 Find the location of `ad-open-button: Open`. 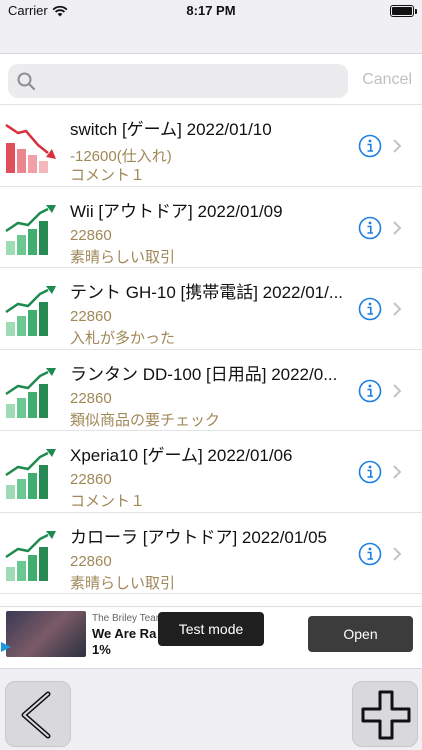

ad-open-button: Open is located at coordinates (360, 634).